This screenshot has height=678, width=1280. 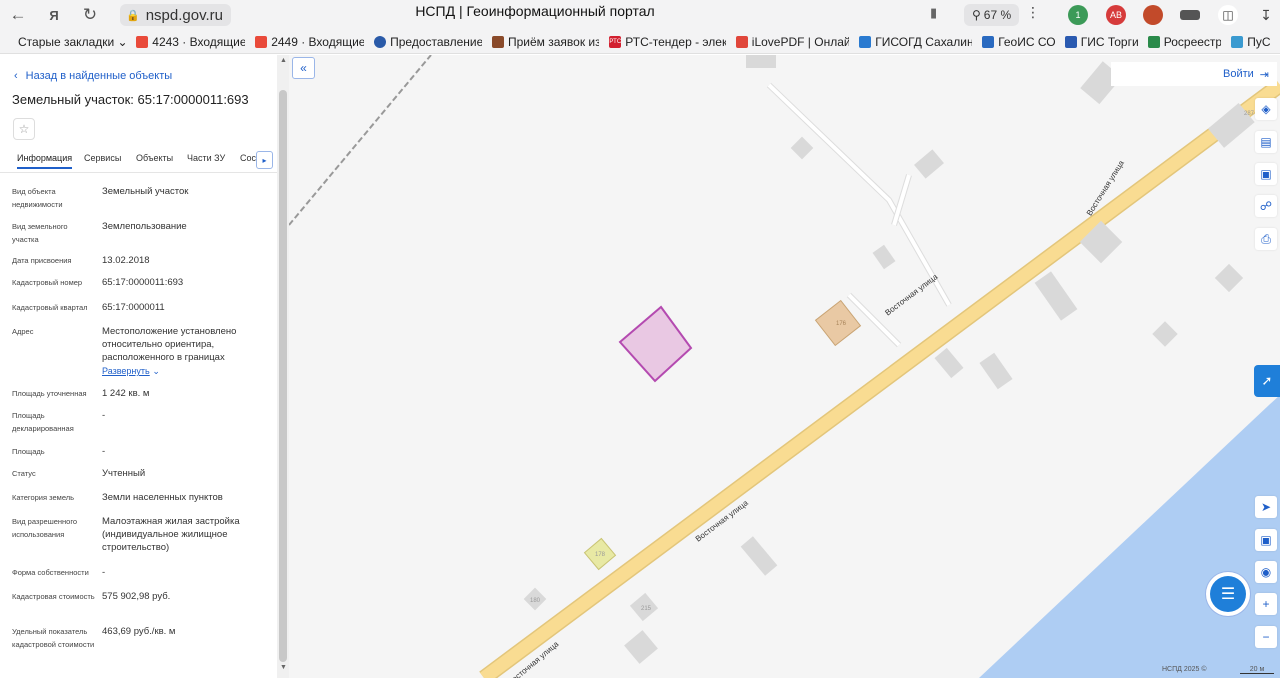 What do you see at coordinates (600, 555) in the screenshot?
I see `house-number: 178` at bounding box center [600, 555].